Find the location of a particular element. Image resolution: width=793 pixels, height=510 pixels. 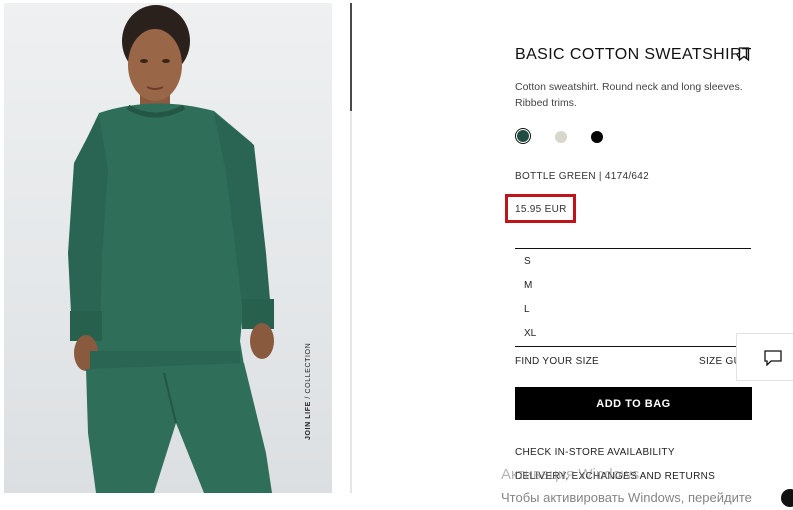

color-swatch-ecru is located at coordinates (561, 137).